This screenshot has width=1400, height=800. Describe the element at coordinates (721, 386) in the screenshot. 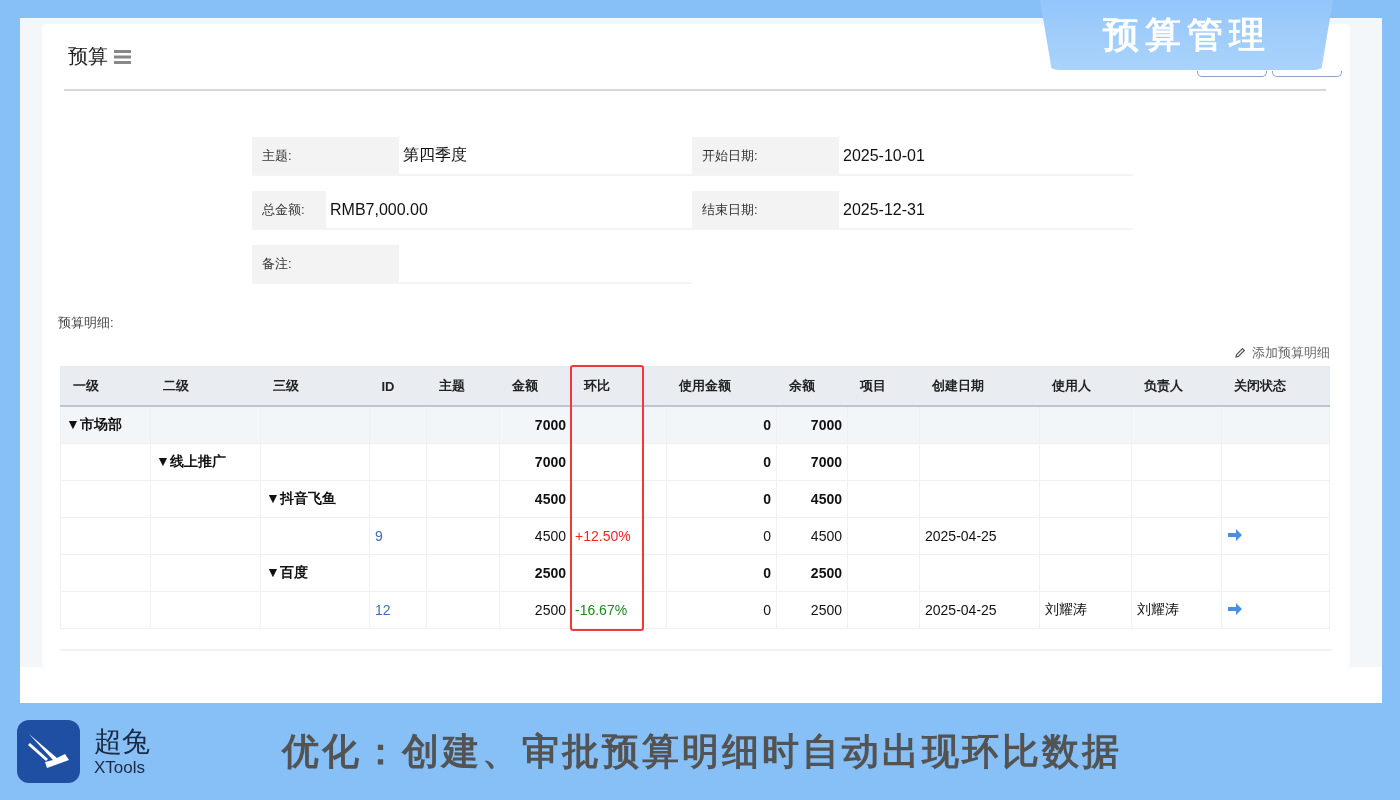

I see `column-header: 使用金额` at that location.